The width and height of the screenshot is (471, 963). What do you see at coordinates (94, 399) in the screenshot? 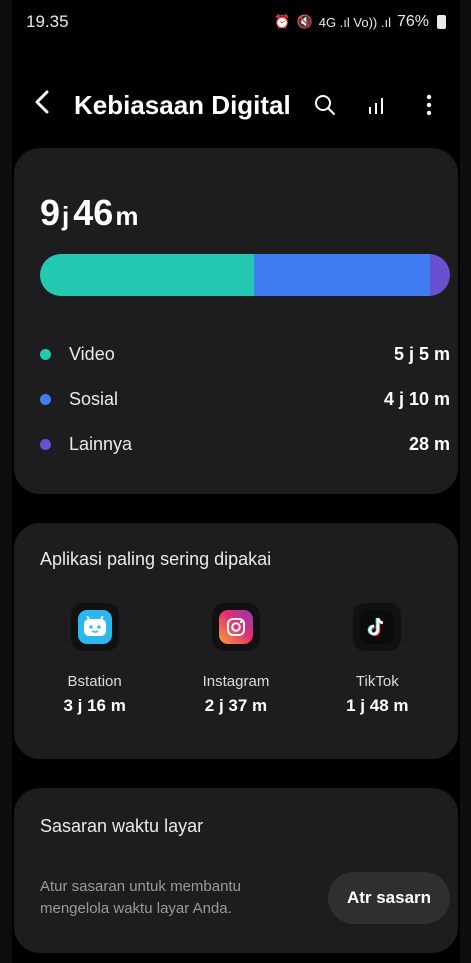
I see `legend-label: Sosial` at bounding box center [94, 399].